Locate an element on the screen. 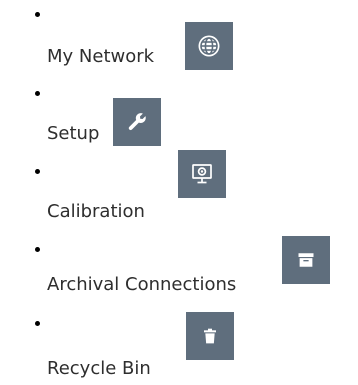  recycle-bin-button is located at coordinates (210, 336).